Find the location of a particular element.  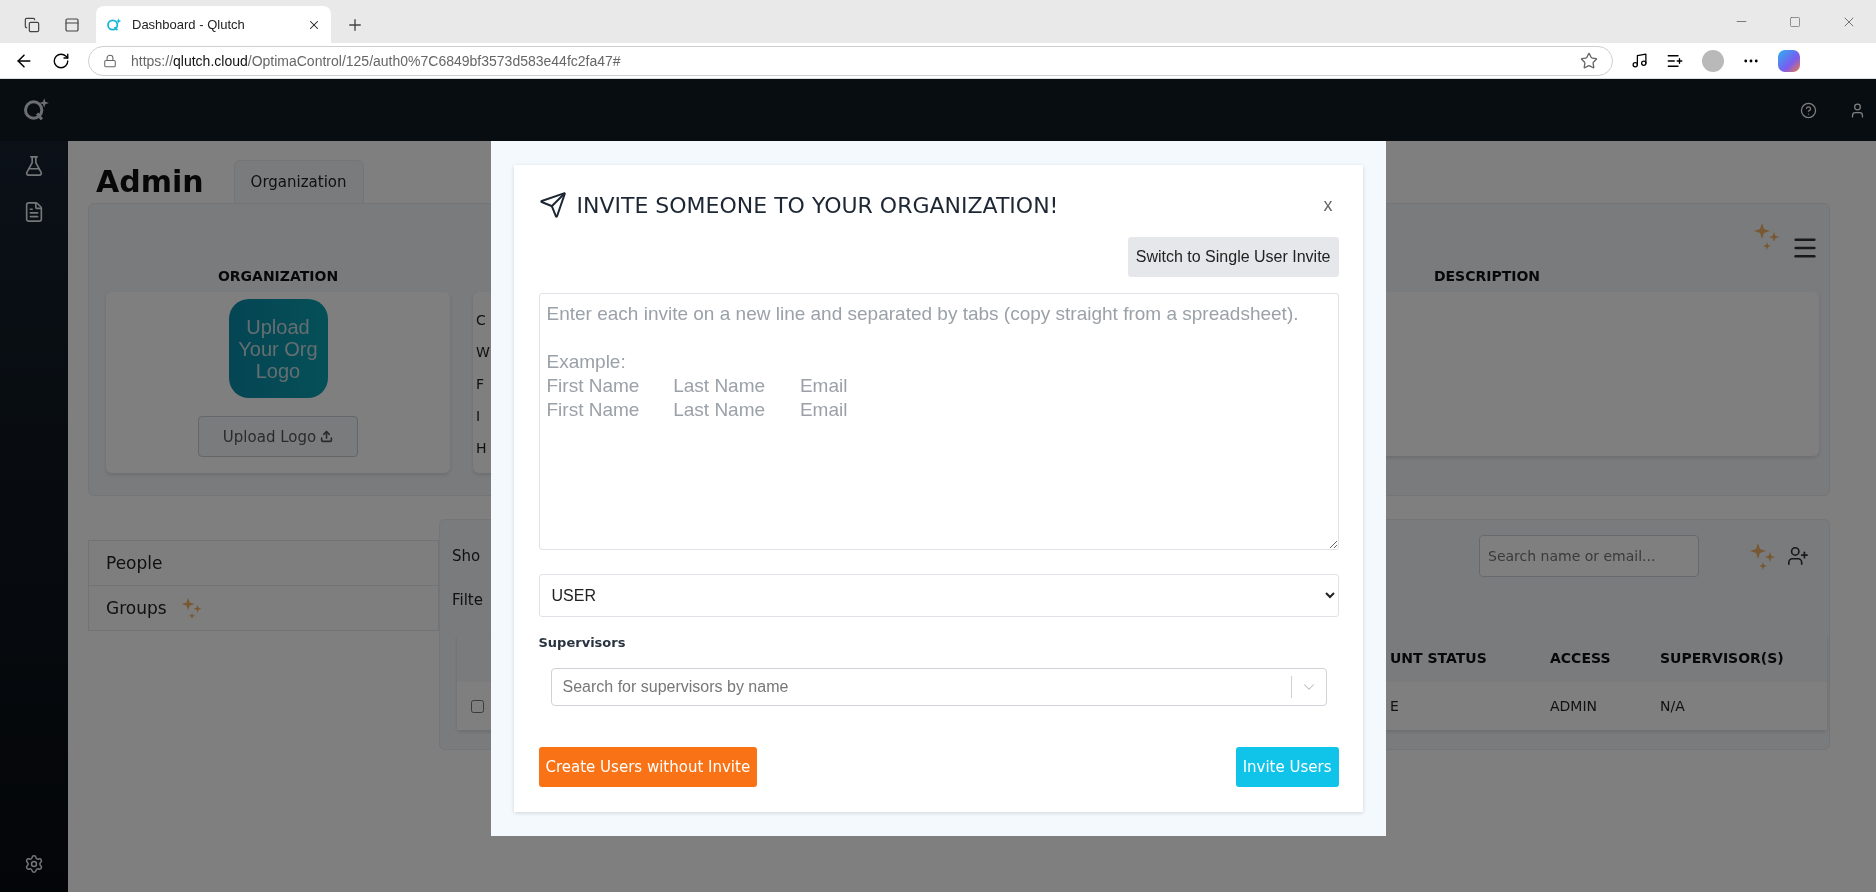

column-header: ACCESS is located at coordinates (1580, 658).